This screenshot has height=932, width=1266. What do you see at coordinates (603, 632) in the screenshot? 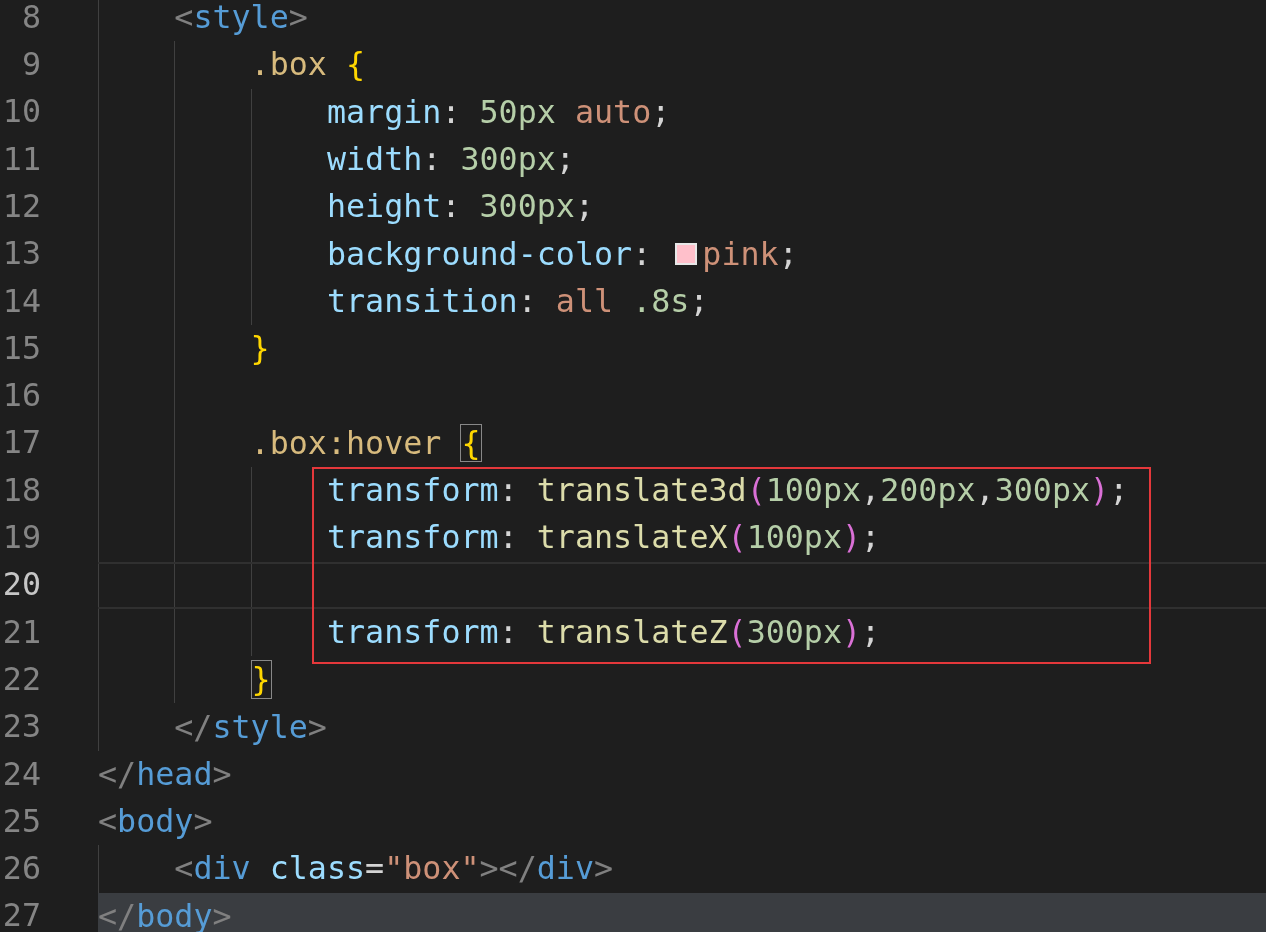
I see `code-line: transform: translateZ(300px);` at bounding box center [603, 632].